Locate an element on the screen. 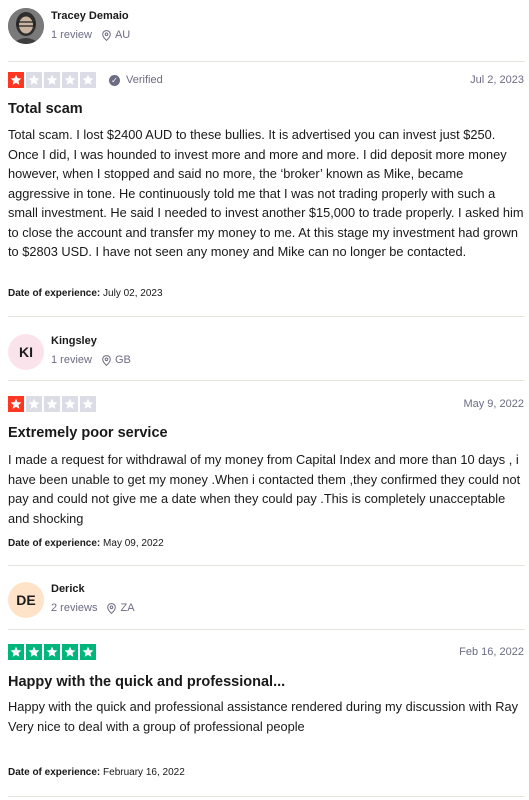 The image size is (529, 800). consumer-photo-icon is located at coordinates (26, 26).